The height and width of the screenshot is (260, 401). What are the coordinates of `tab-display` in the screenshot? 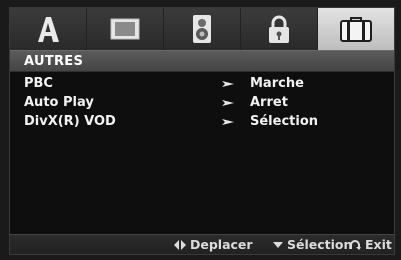 It's located at (125, 29).